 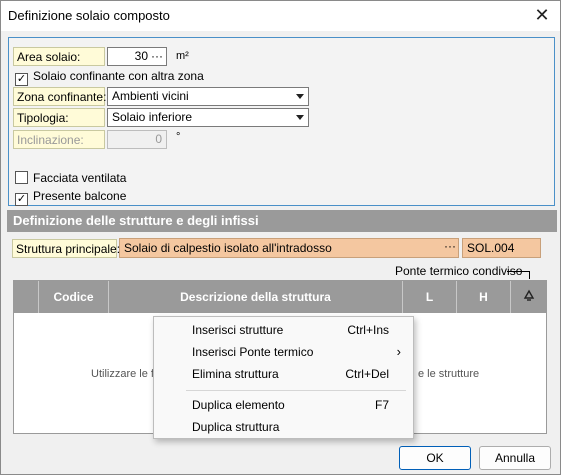 I want to click on header-l: L, so click(x=430, y=297).